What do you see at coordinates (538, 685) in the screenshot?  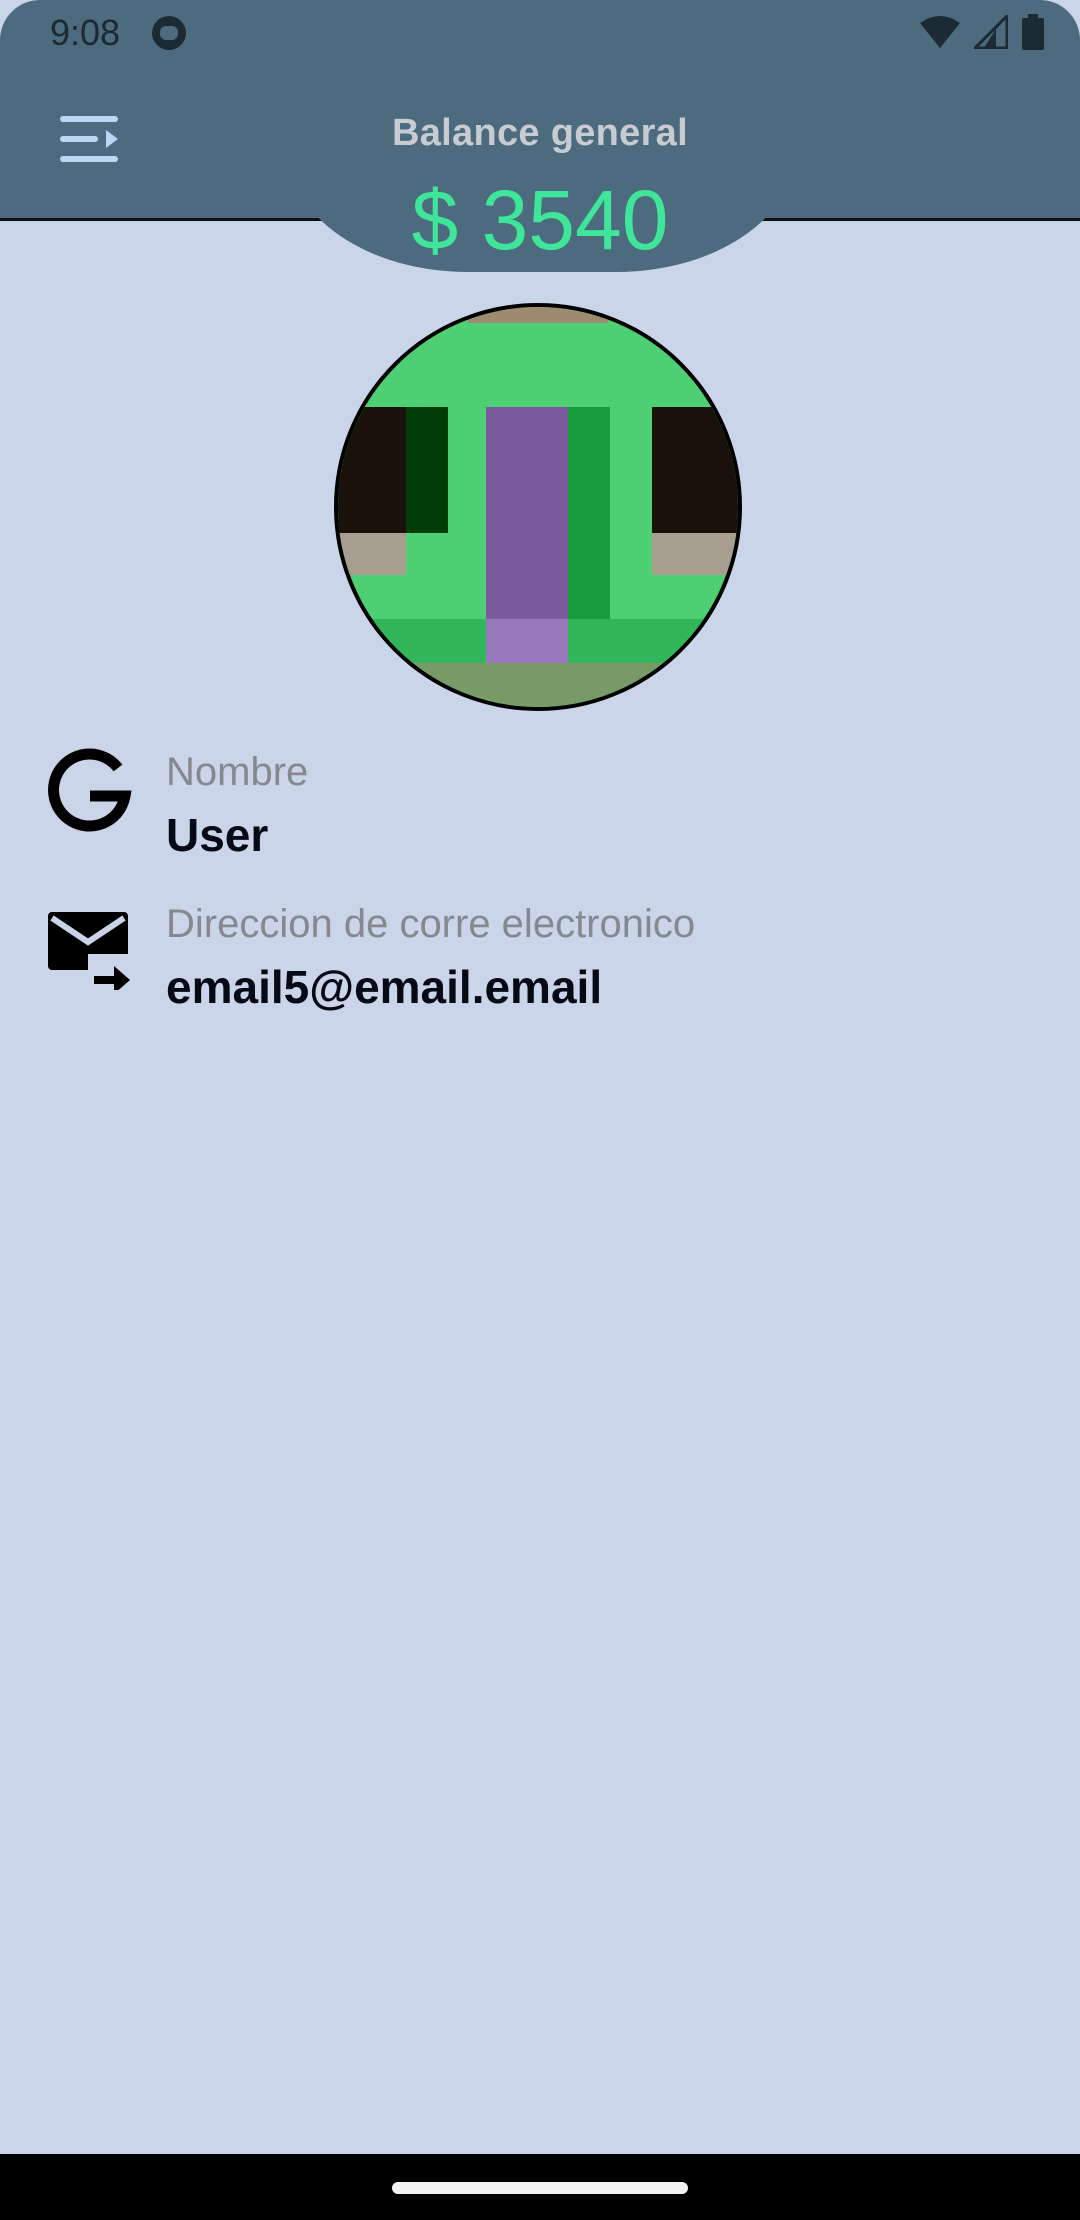 I see `avatar-chin` at bounding box center [538, 685].